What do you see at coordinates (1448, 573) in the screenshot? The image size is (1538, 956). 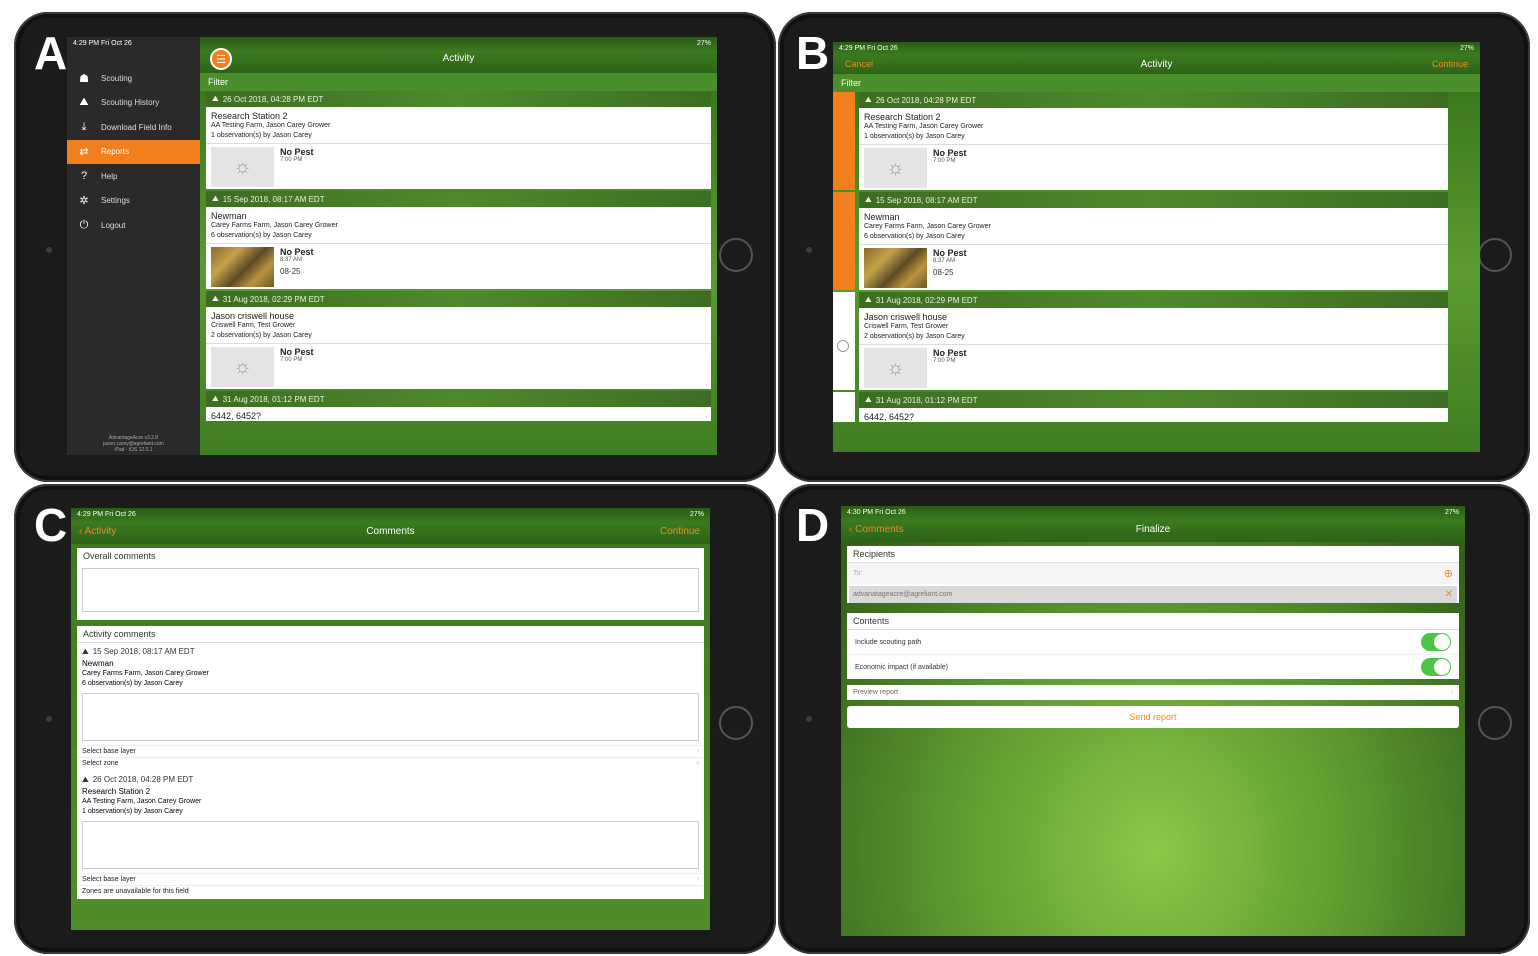 I see `add-recipient-icon: ⊕` at bounding box center [1448, 573].